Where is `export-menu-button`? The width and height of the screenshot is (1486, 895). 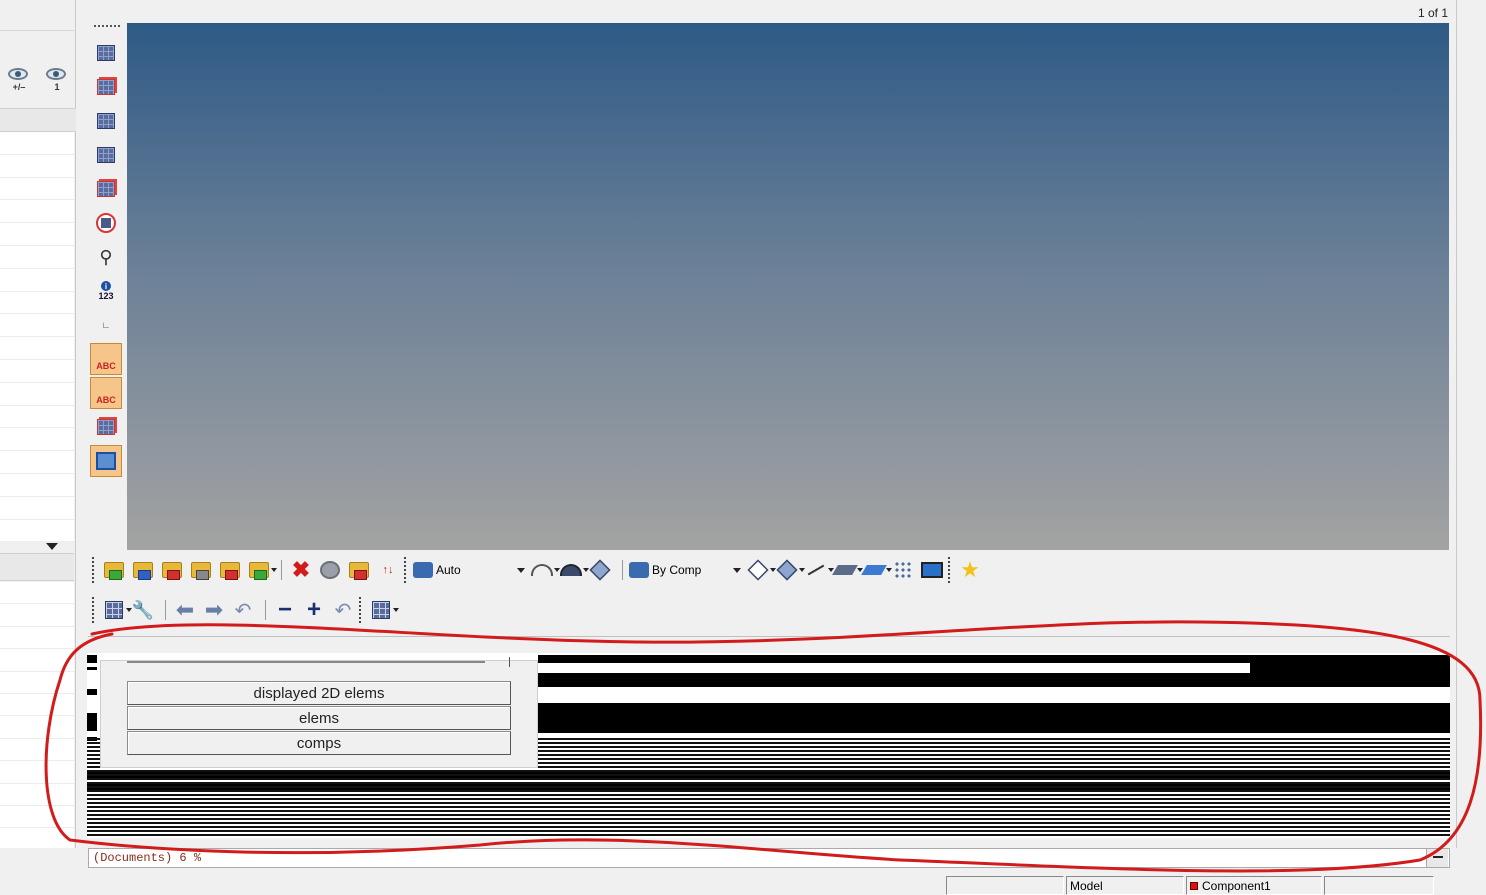 export-menu-button is located at coordinates (261, 570).